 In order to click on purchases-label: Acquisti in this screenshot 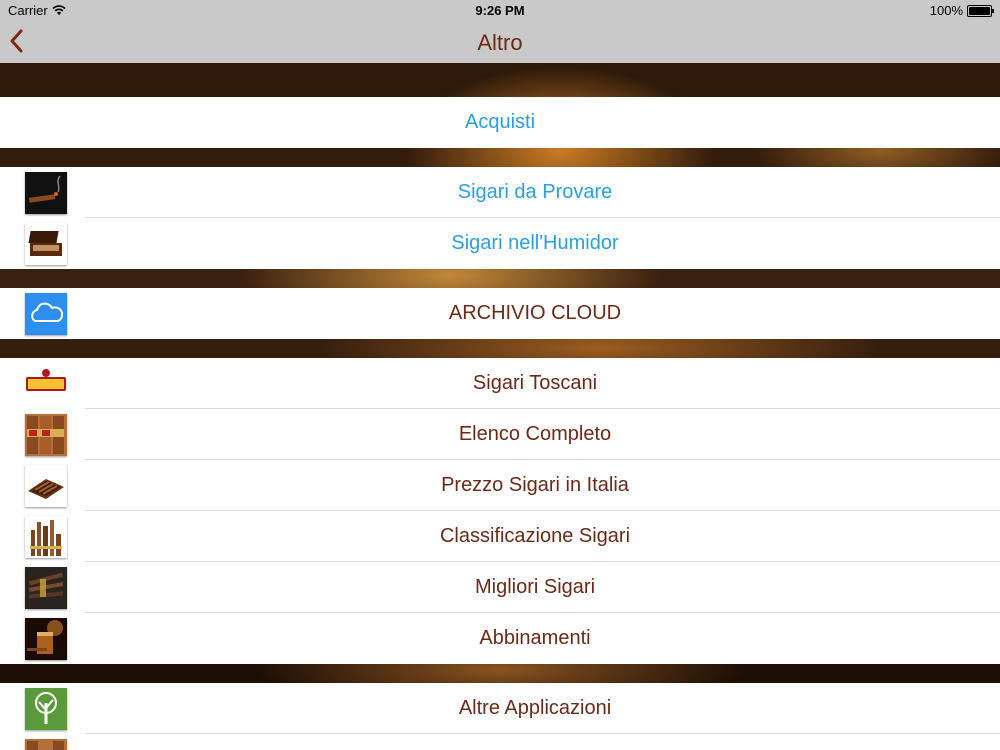, I will do `click(500, 122)`.